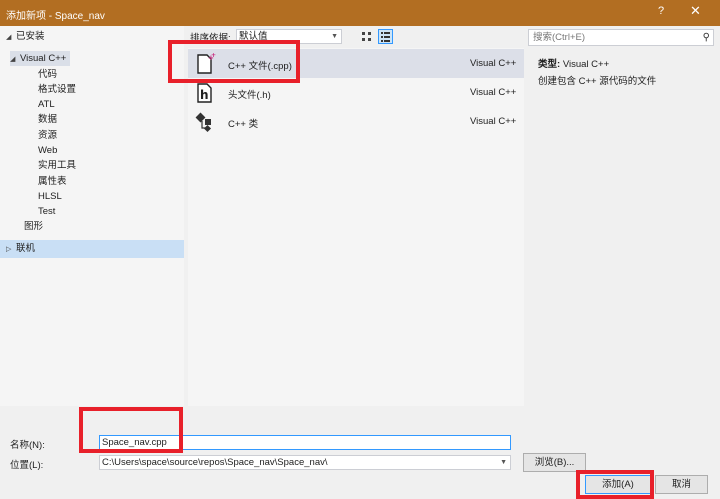 The image size is (720, 499). I want to click on tree-item-visual-cpp: ◢ Visual C++, so click(40, 59).